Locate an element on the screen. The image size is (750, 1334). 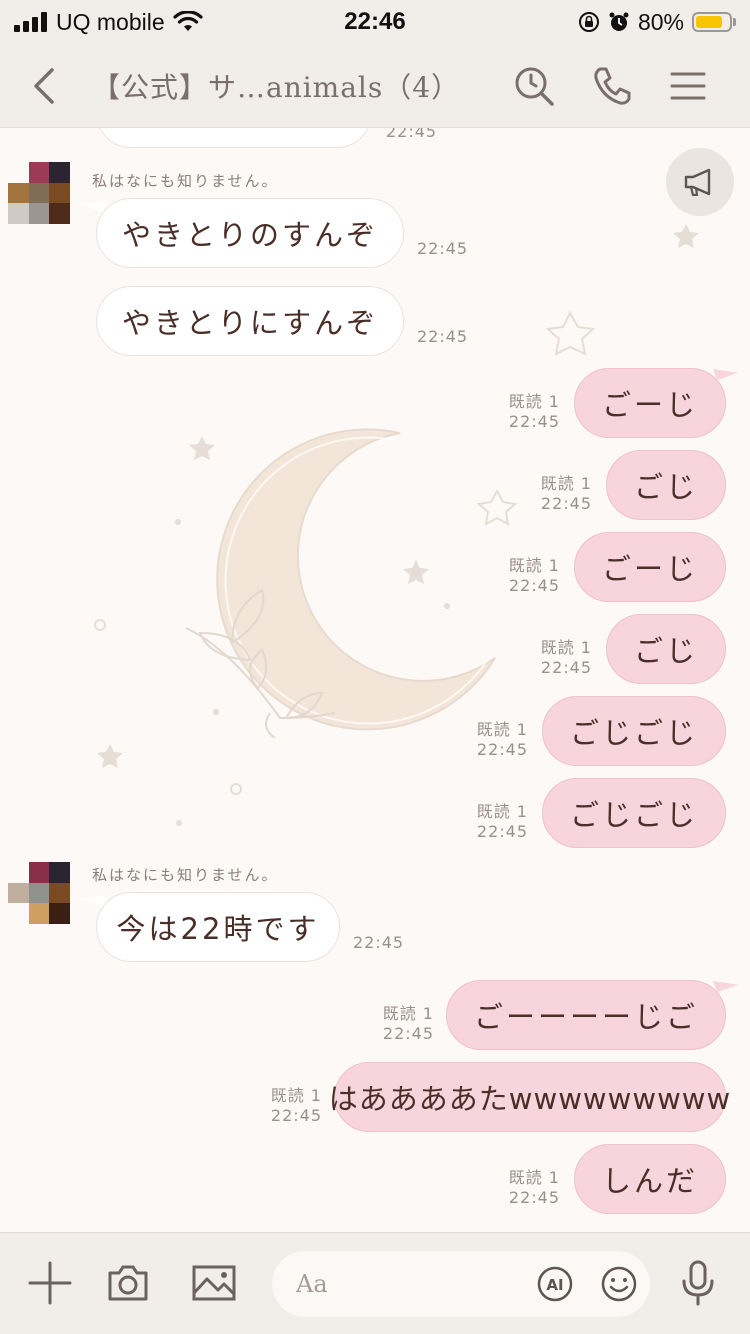
chat-header: 【公式】サ…animals（4） is located at coordinates (375, 86).